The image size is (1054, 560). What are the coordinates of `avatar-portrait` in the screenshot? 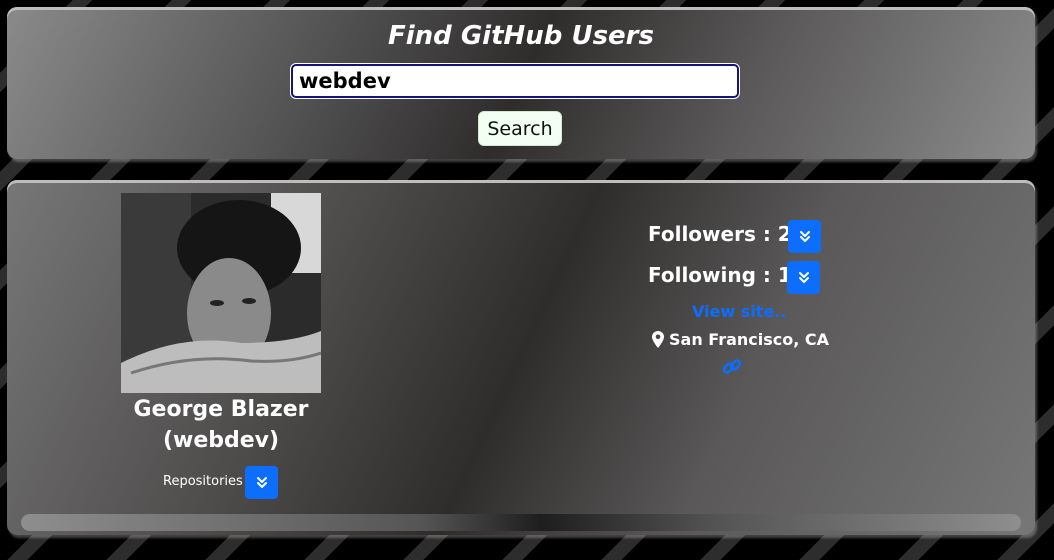 It's located at (221, 293).